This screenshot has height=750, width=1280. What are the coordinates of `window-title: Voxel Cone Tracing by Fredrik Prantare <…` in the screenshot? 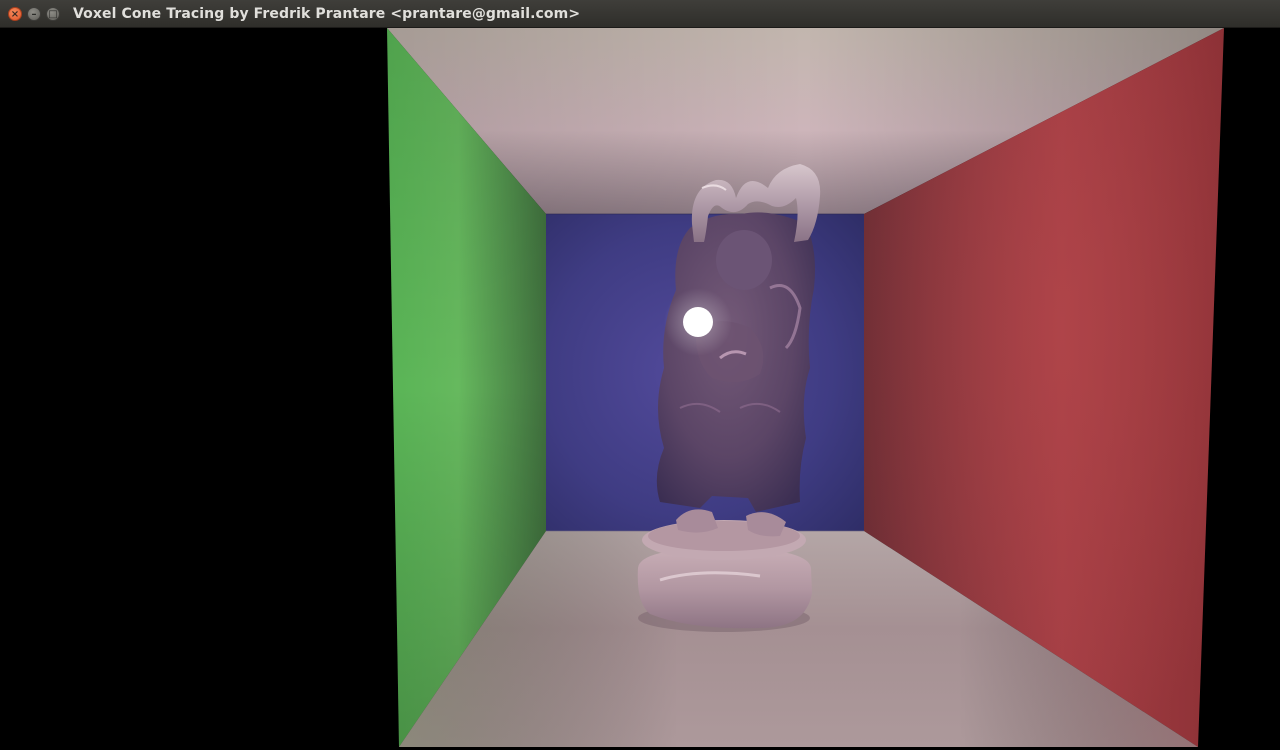 It's located at (327, 14).